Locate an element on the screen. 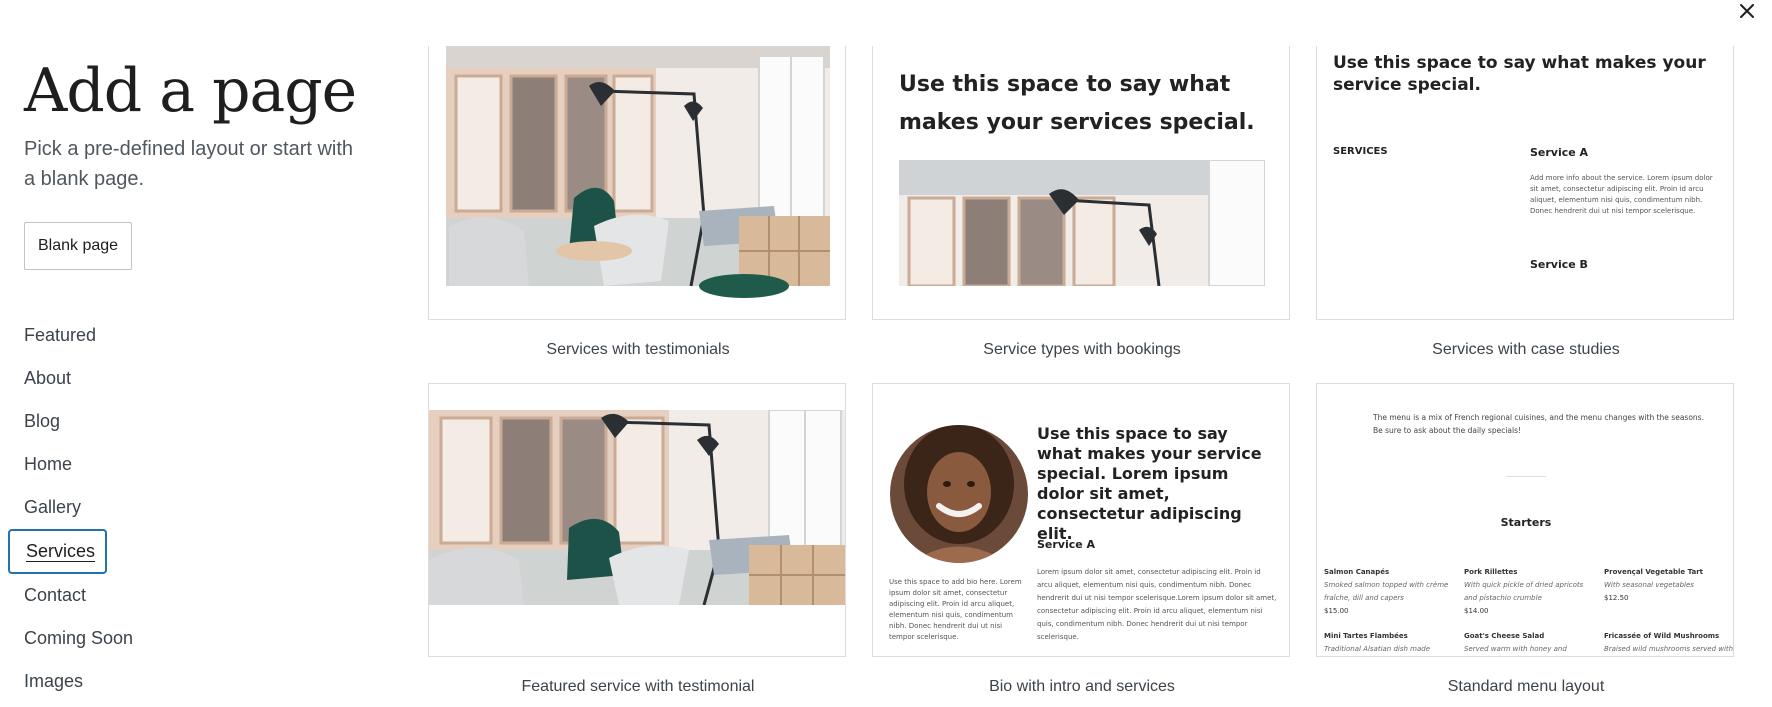  pattern-card: Featured service with testimonial is located at coordinates (638, 539).